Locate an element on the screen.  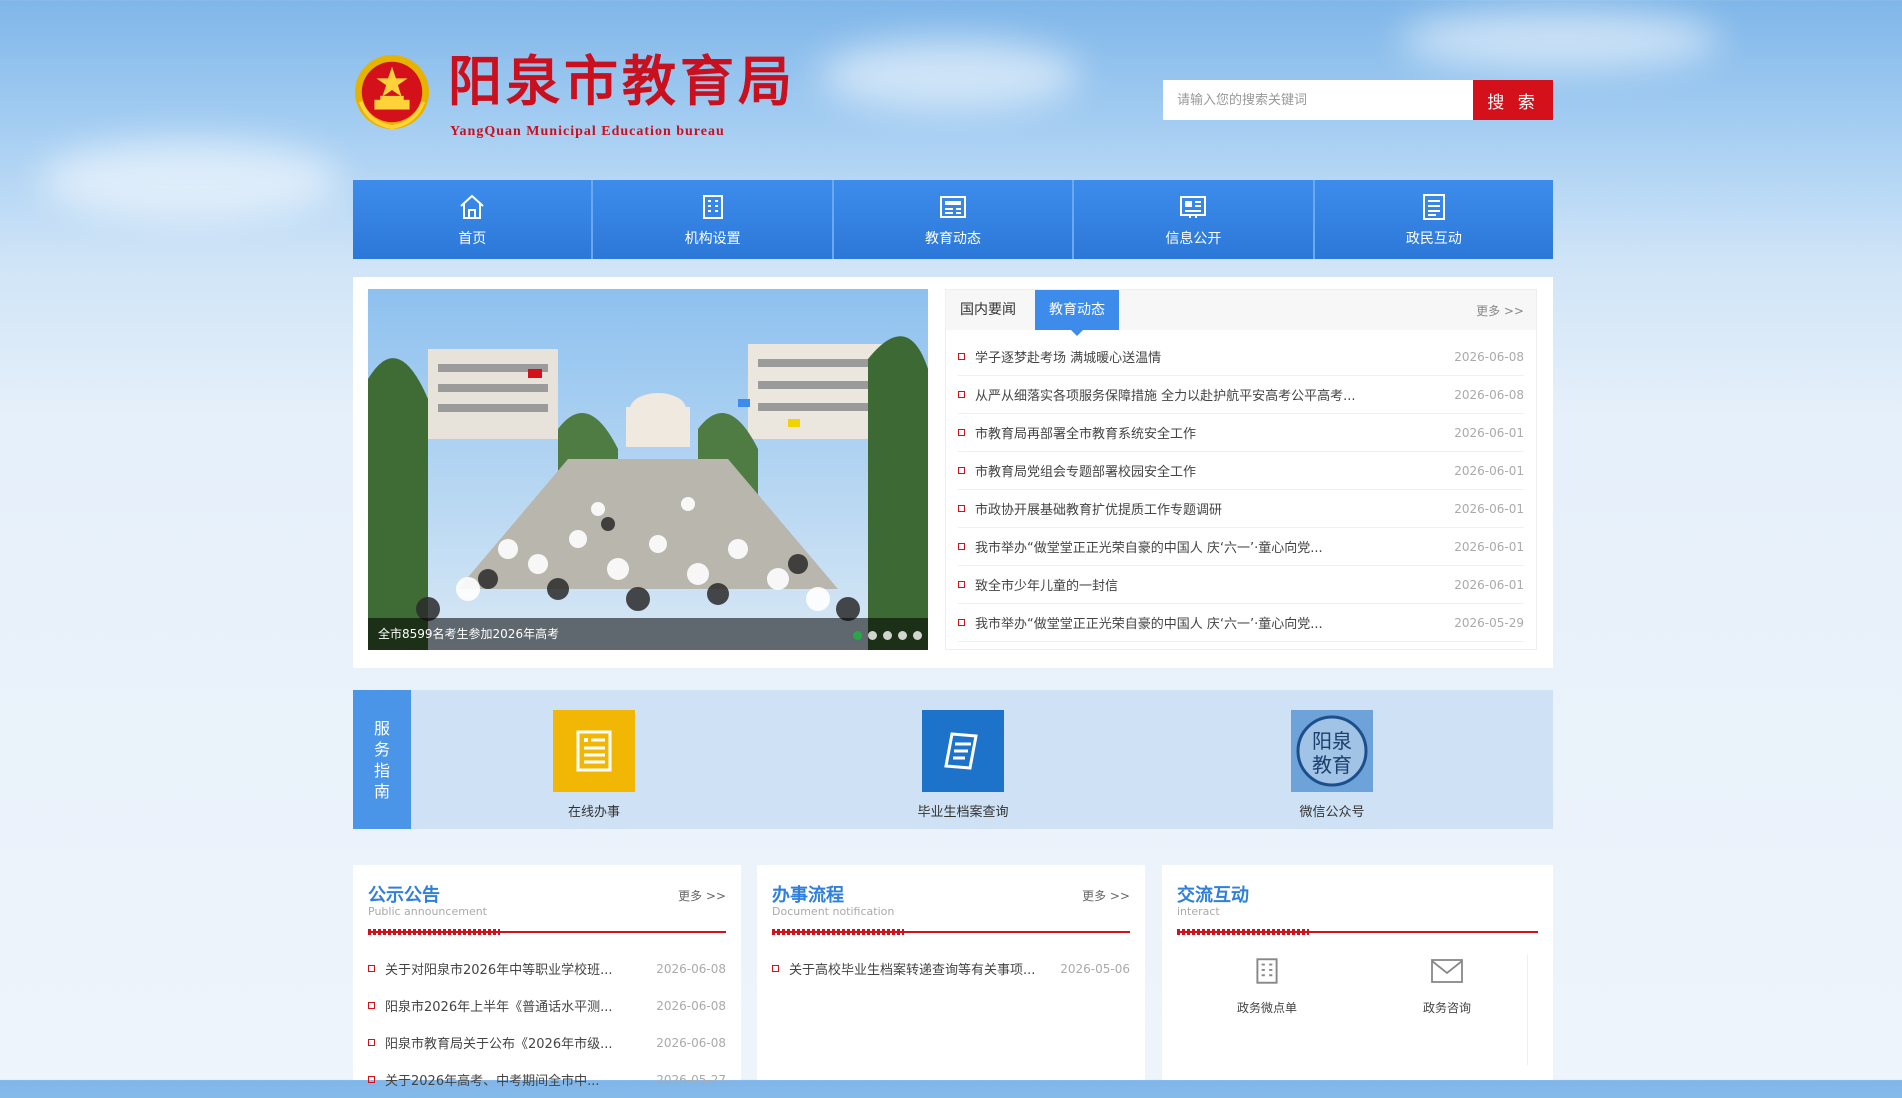
procedures-list: 关于高校毕业生档案转递查询等有关事项... 2026-05-06 is located at coordinates (951, 968).